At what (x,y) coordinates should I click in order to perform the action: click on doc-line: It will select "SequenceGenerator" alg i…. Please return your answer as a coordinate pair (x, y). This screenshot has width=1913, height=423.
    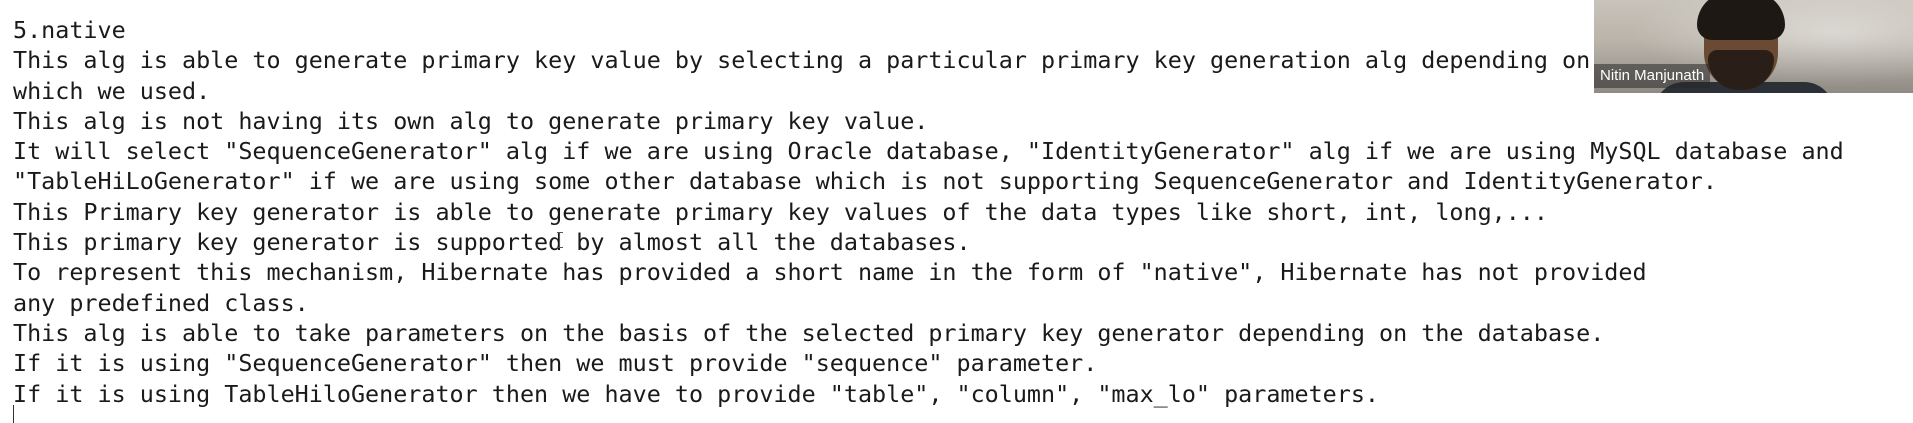
    Looking at the image, I should click on (928, 151).